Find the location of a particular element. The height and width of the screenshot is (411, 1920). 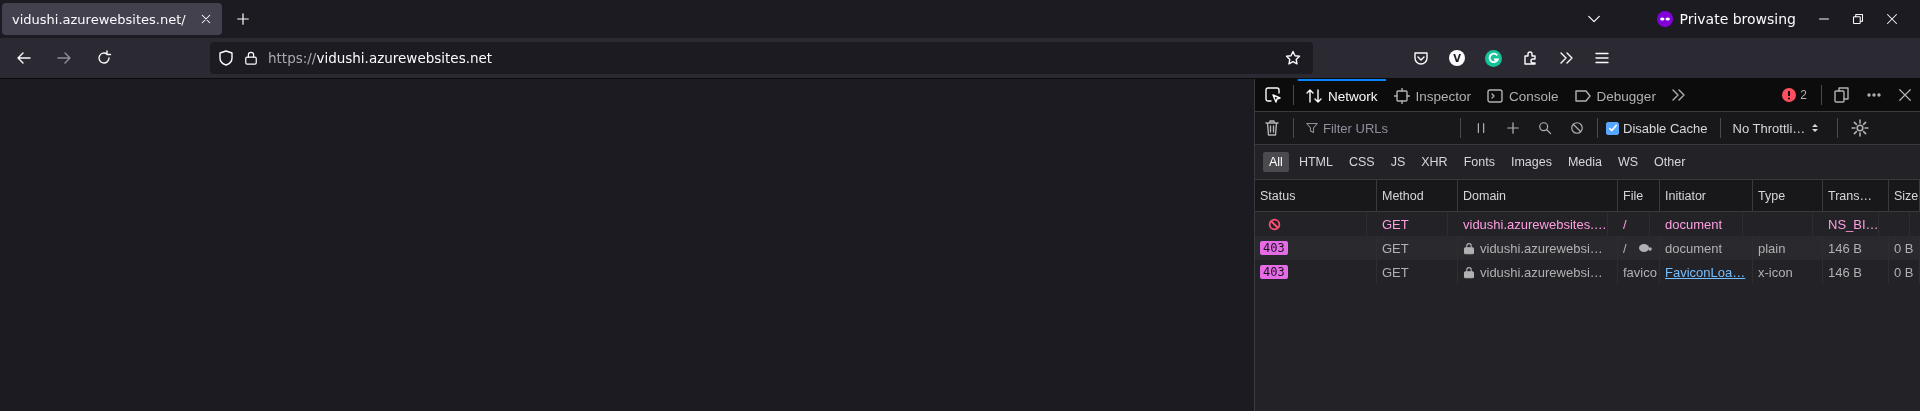

tag-icon is located at coordinates (1582, 96).